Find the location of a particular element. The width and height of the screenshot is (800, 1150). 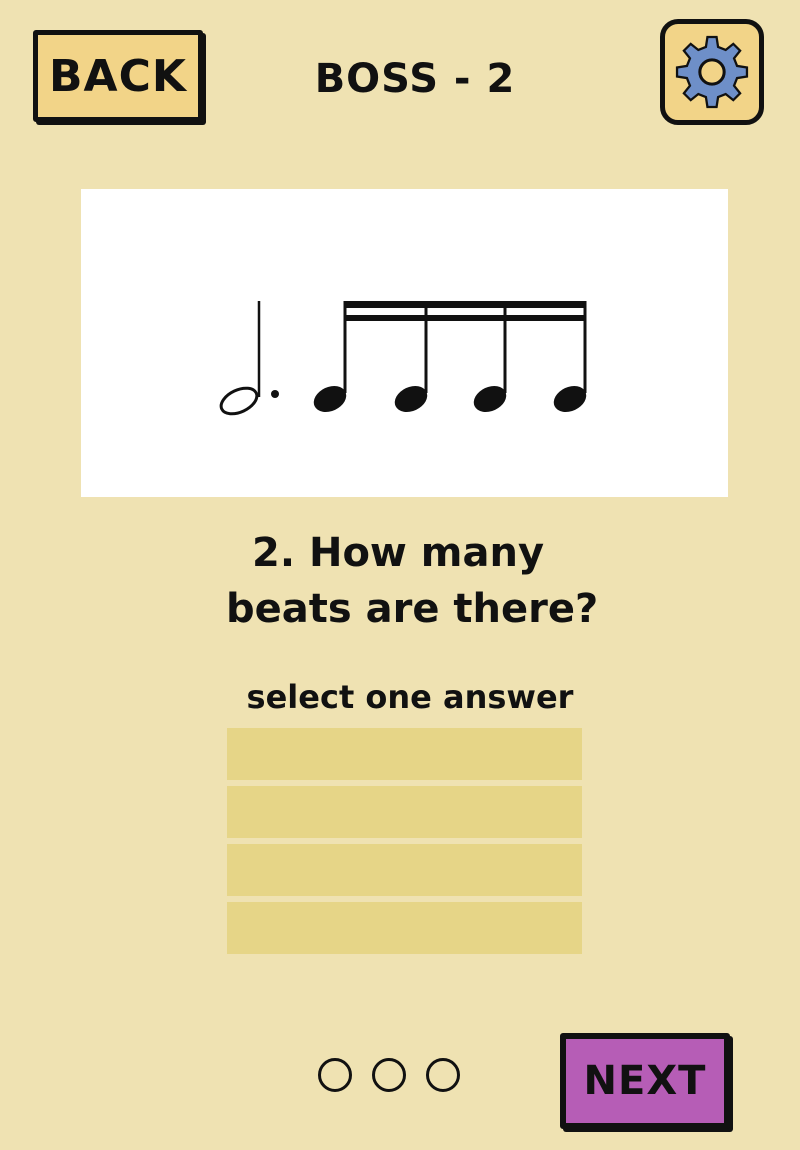

question-line-1: How many is located at coordinates (426, 553).